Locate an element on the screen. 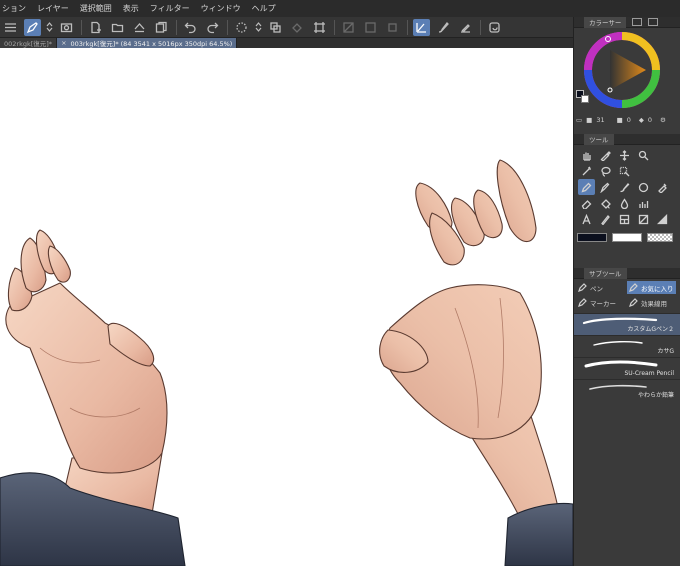  menu-window: ウィンドウ is located at coordinates (221, 8).